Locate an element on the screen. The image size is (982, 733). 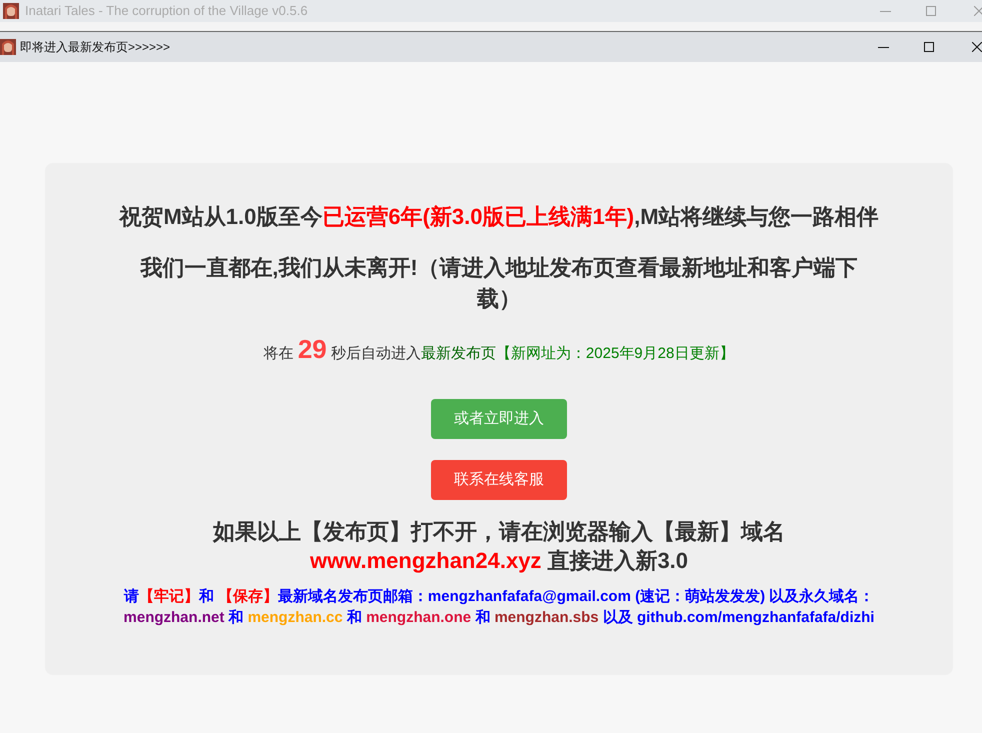
domain-note: 直接进入新3.0 is located at coordinates (617, 561).